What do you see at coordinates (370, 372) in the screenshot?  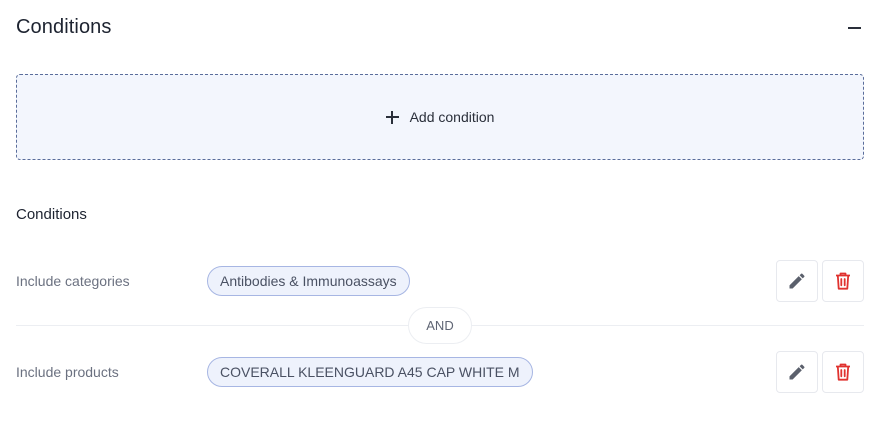 I see `condition-chip-products: COVERALL KLEENGUARD A45 CAP WHITE M` at bounding box center [370, 372].